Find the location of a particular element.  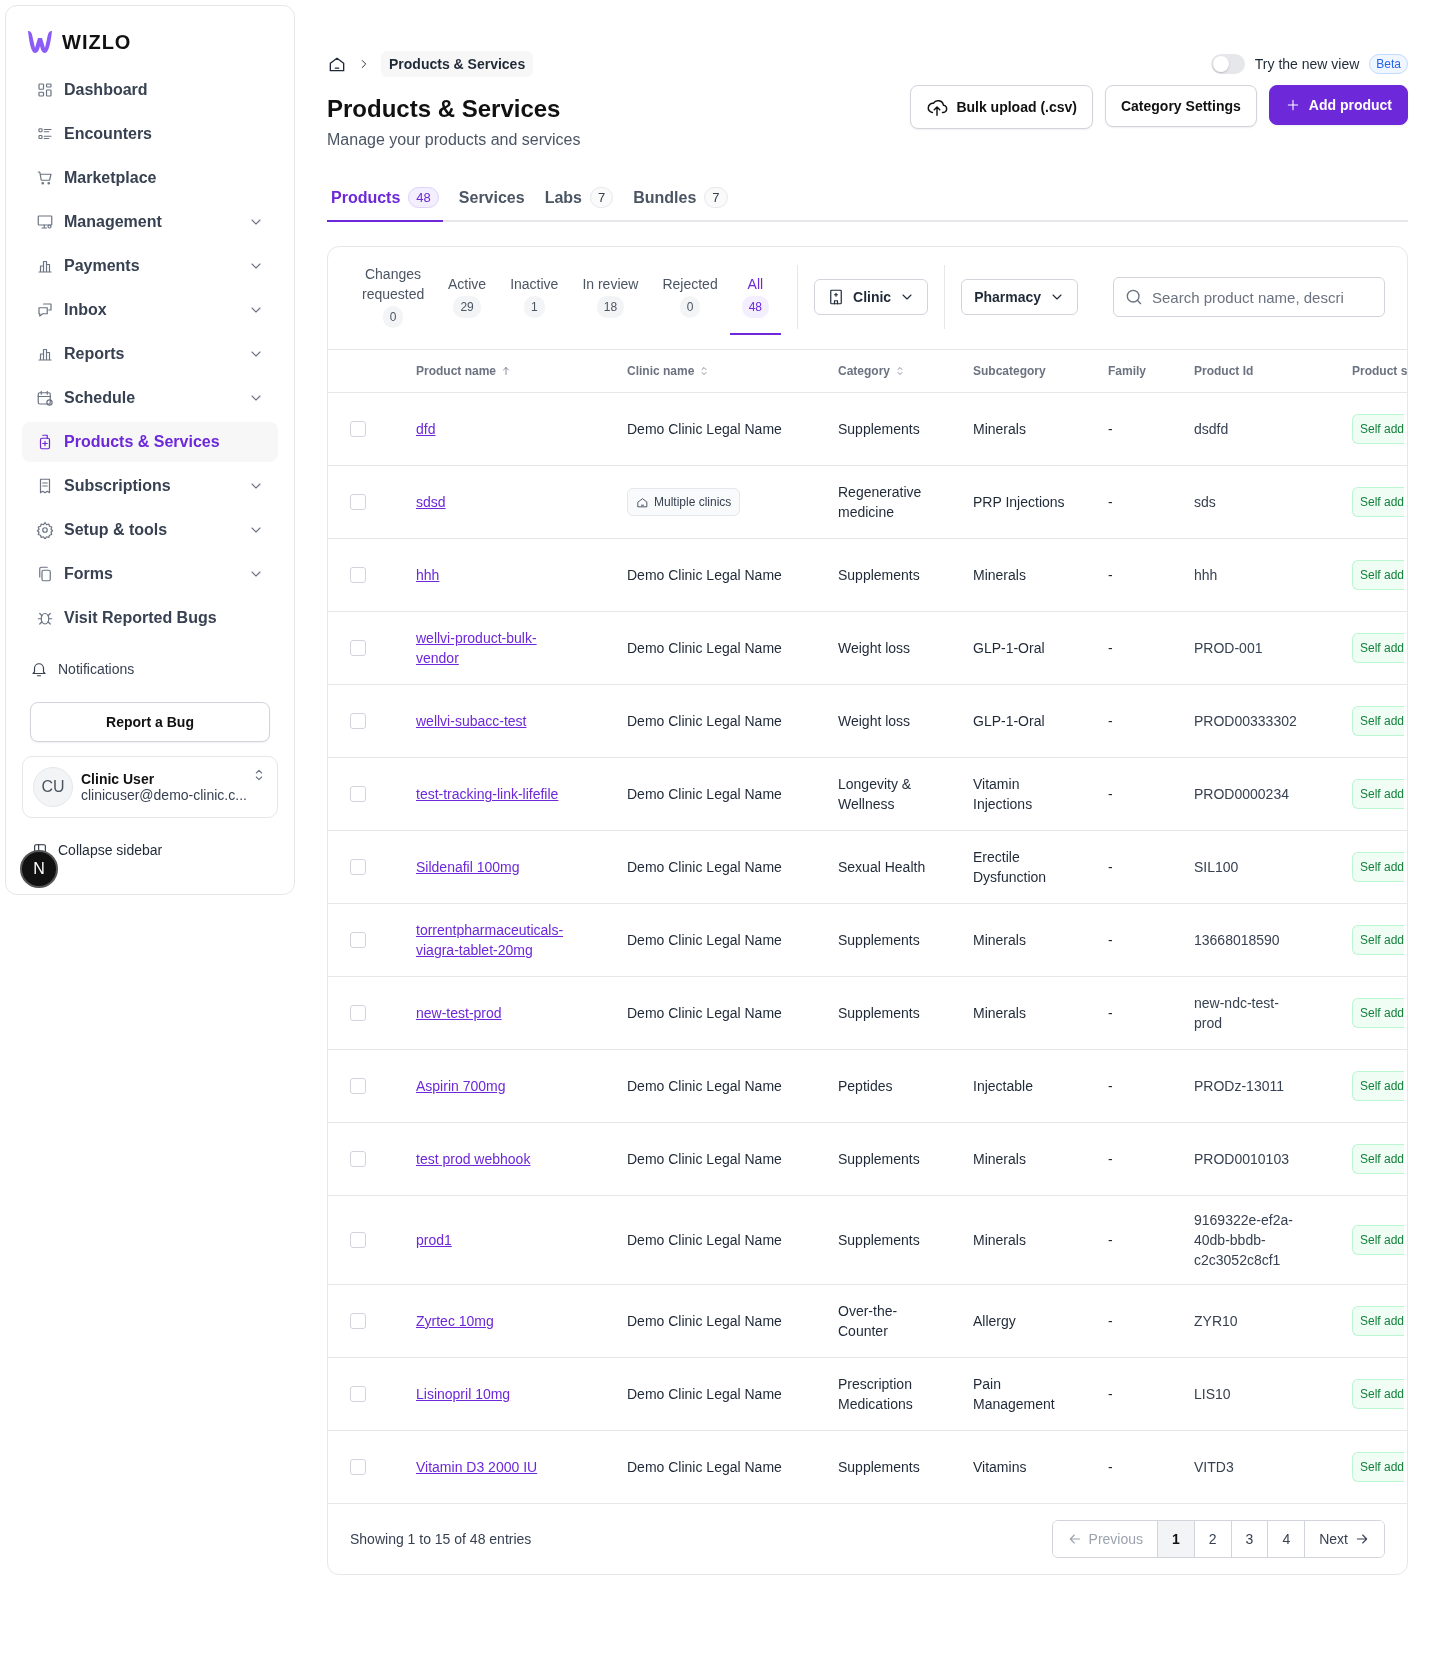

status-filter-tab: Active 29 is located at coordinates (467, 297).